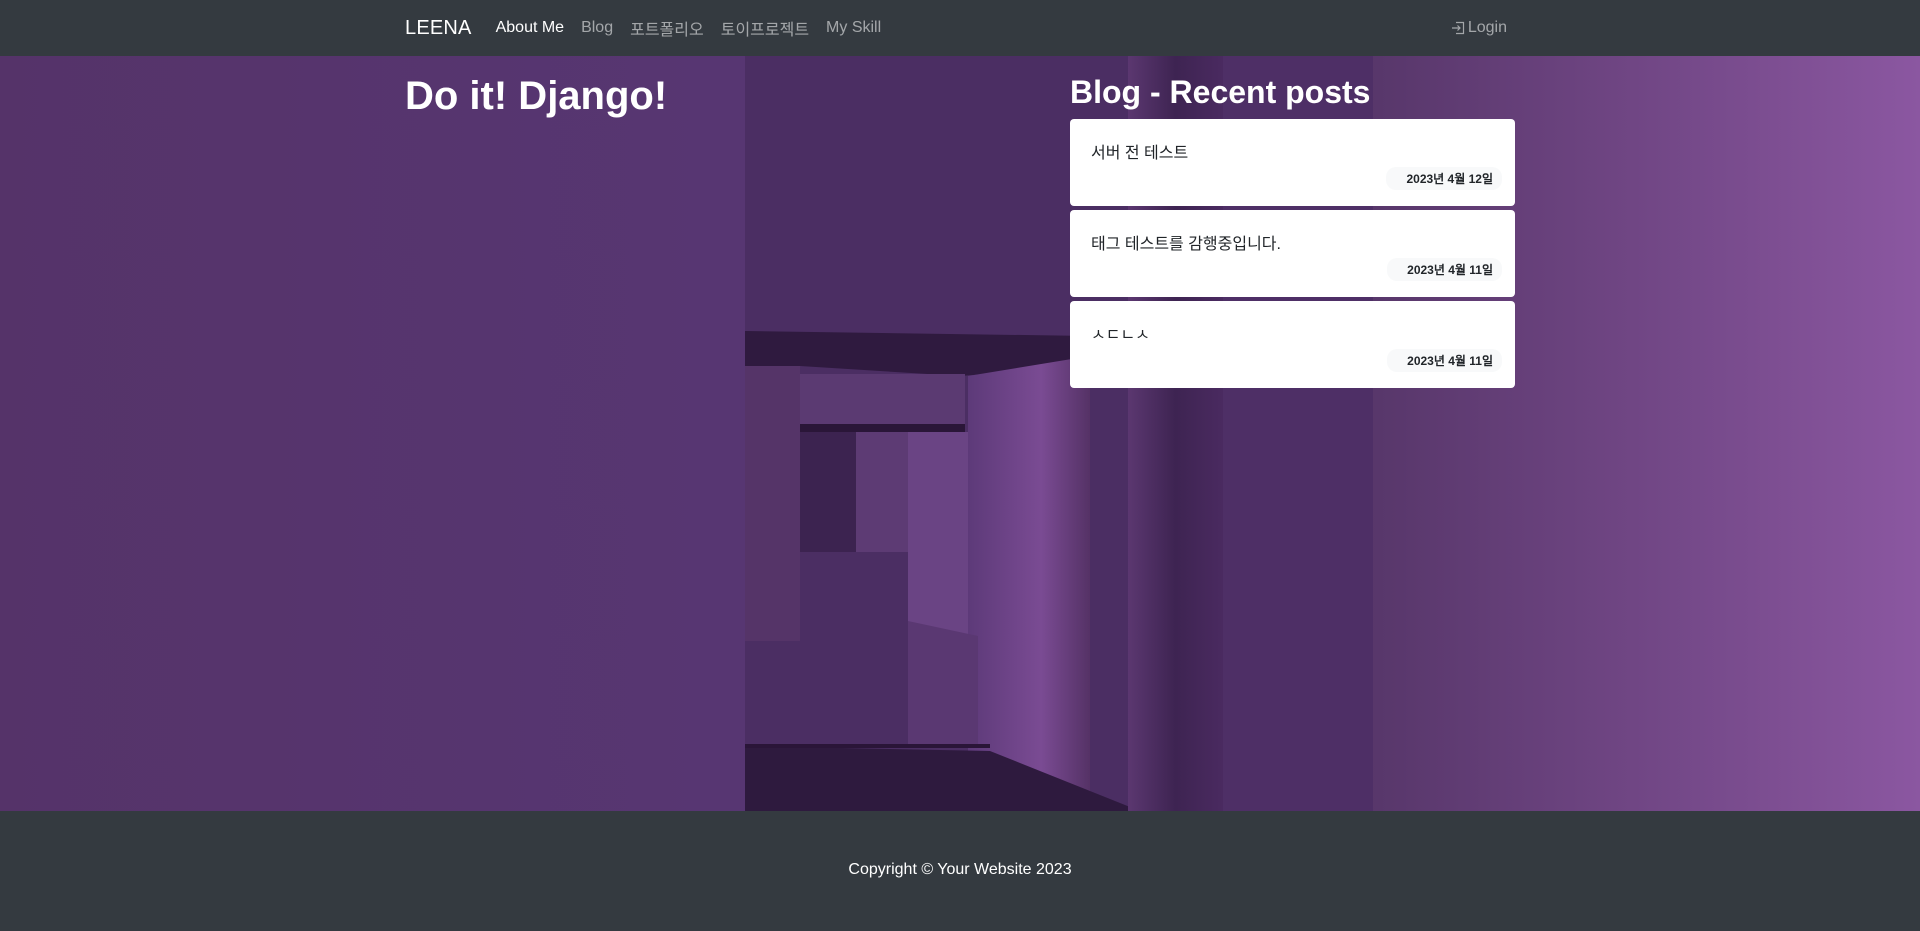  What do you see at coordinates (1444, 178) in the screenshot?
I see `post-date-badge: 2023년 4월 12일` at bounding box center [1444, 178].